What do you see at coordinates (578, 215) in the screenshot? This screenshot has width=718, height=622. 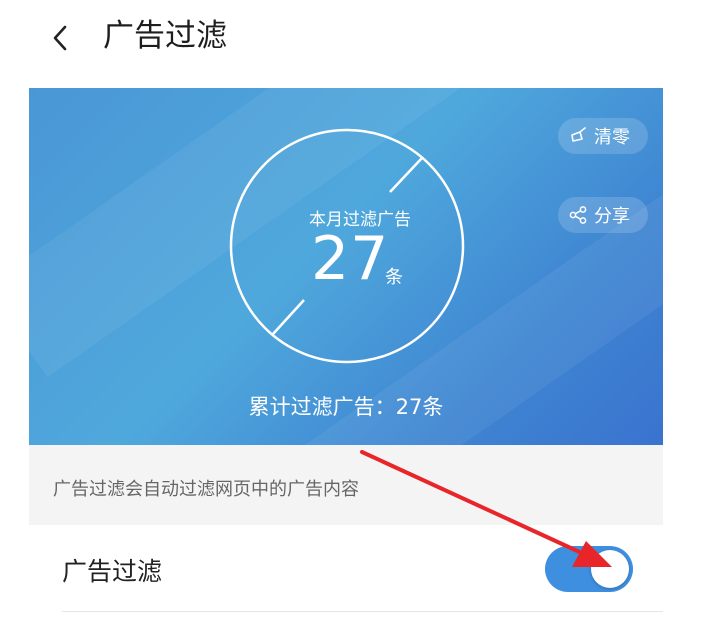 I see `share-icon` at bounding box center [578, 215].